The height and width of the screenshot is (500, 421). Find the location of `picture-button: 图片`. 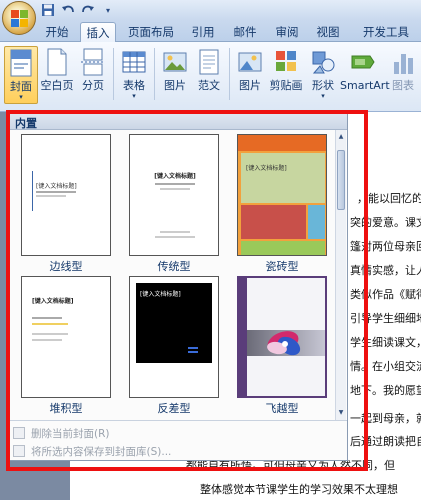

picture-button: 图片 is located at coordinates (175, 75).